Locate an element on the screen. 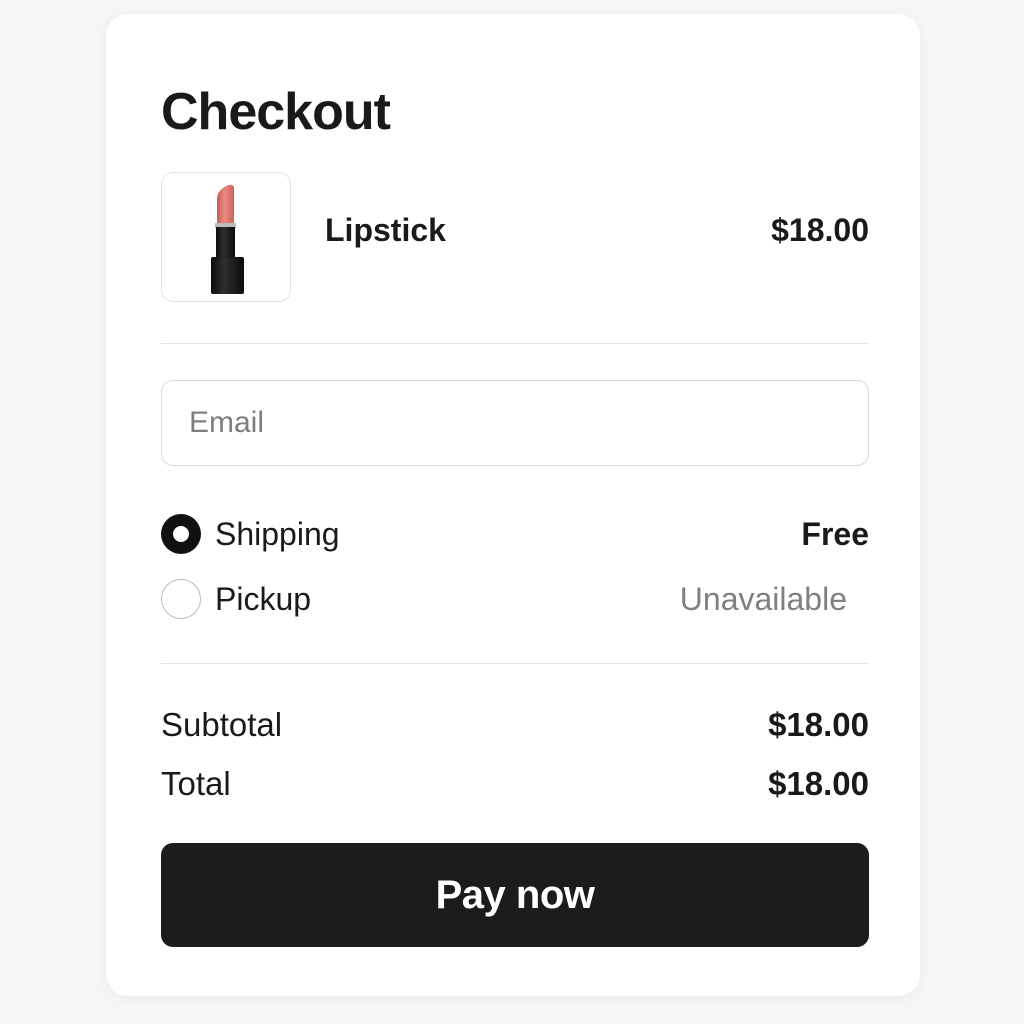 The height and width of the screenshot is (1024, 1024). subtotal-label: Subtotal is located at coordinates (222, 724).